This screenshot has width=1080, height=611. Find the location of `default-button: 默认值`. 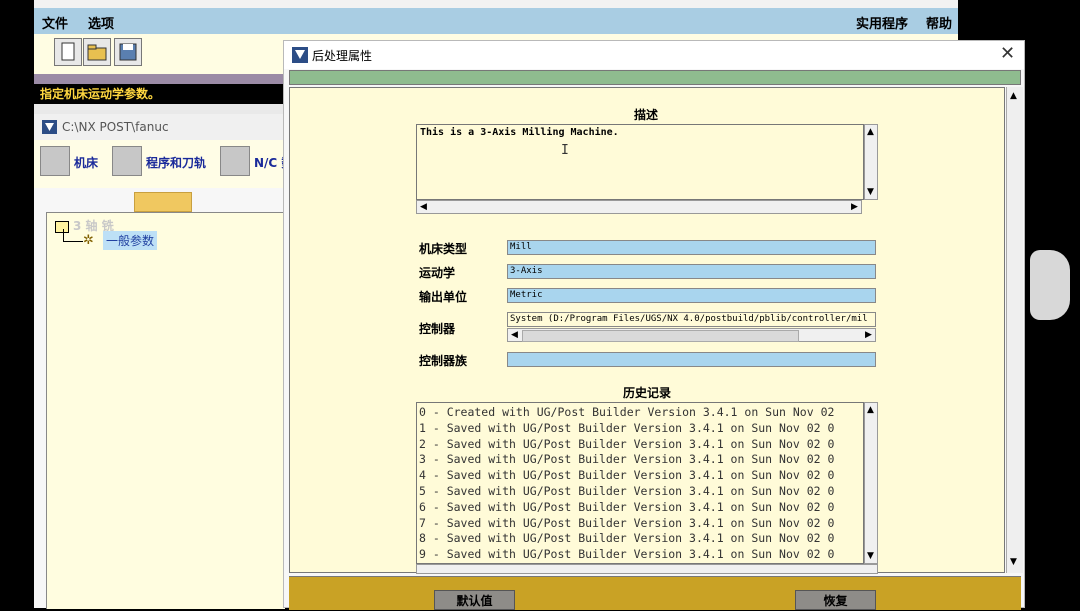

default-button: 默认值 is located at coordinates (474, 600).